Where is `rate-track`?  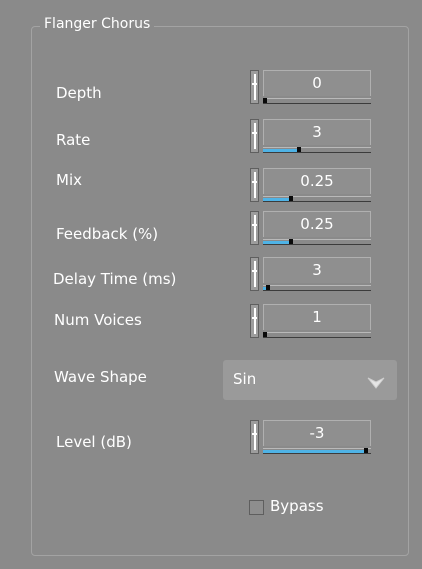 rate-track is located at coordinates (317, 150).